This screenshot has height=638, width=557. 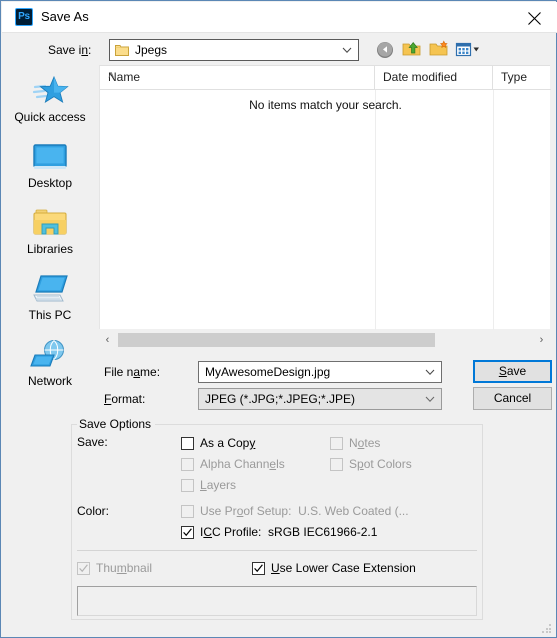 I want to click on file-name-input: MyAwesomeDesign.jpg, so click(x=320, y=372).